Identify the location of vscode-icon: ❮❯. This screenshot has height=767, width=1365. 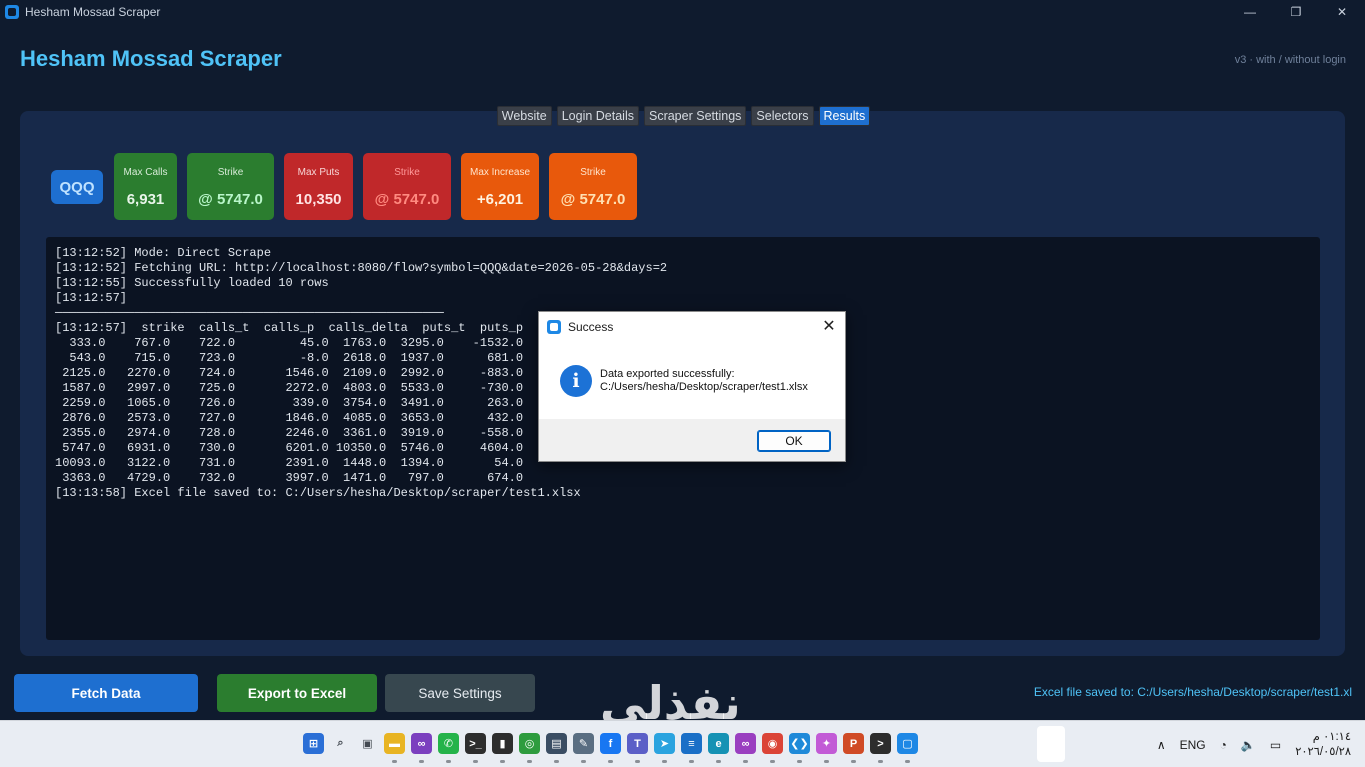
(799, 748).